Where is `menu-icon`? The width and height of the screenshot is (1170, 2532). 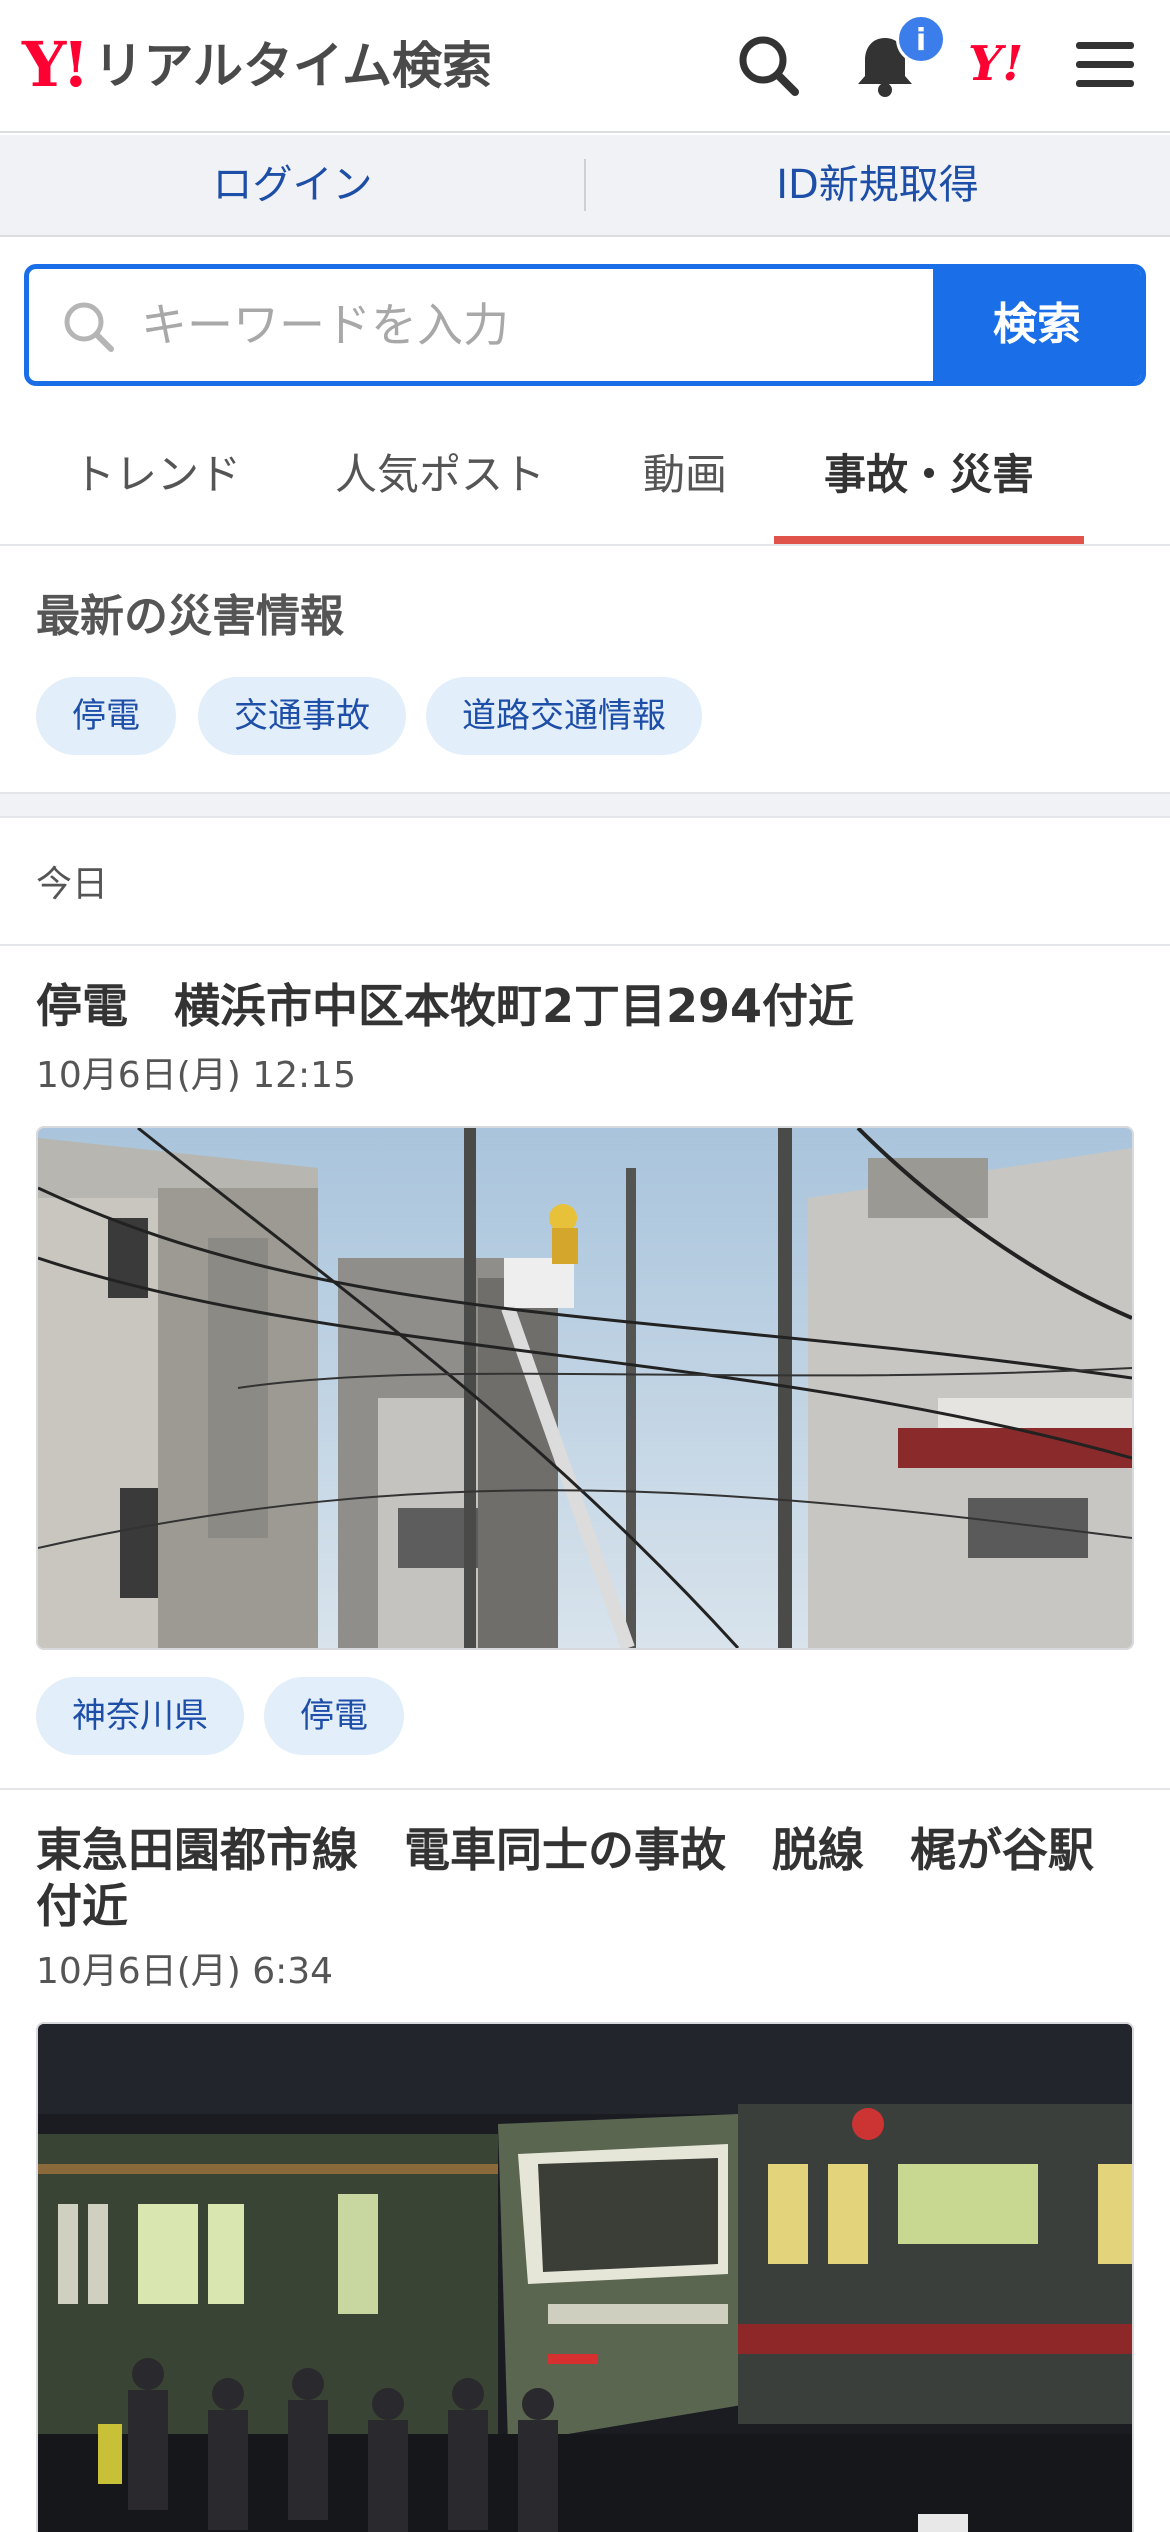 menu-icon is located at coordinates (1105, 65).